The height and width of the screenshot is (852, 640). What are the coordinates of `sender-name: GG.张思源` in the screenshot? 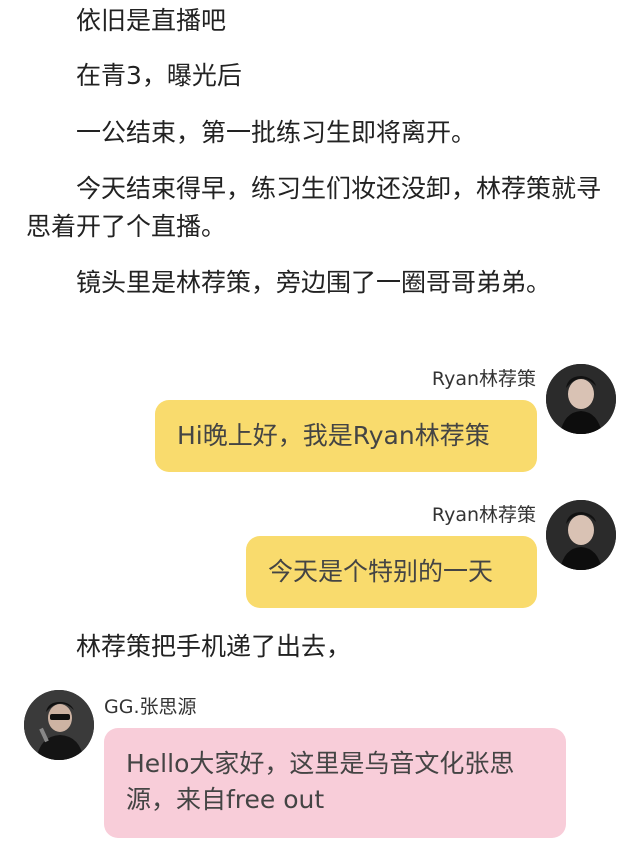 It's located at (150, 707).